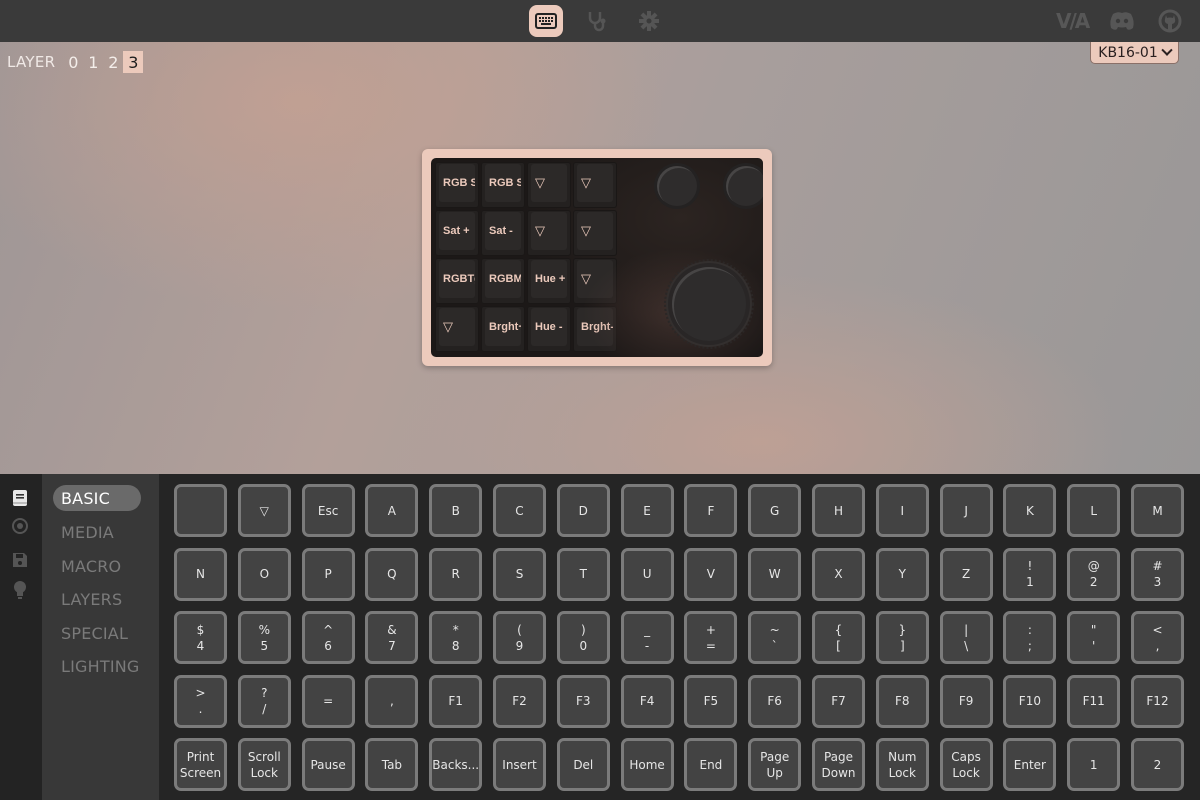  I want to click on keycode-button: I, so click(902, 510).